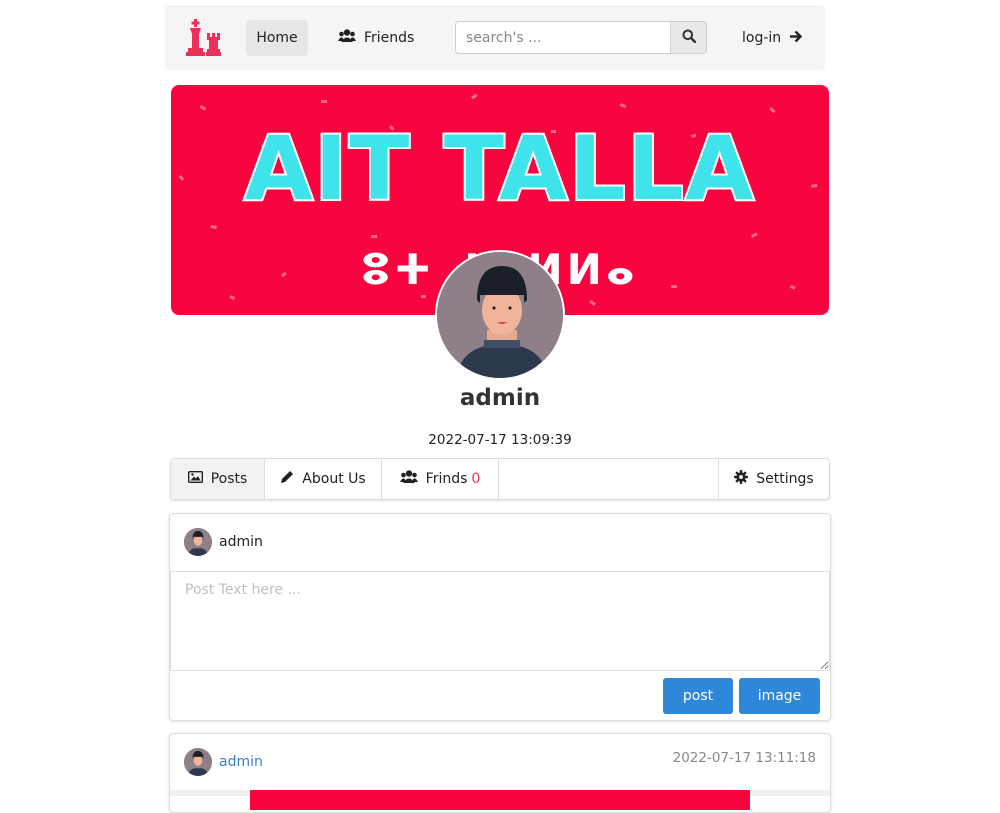 This screenshot has height=813, width=1000. Describe the element at coordinates (446, 479) in the screenshot. I see `tab-friends-label: Frinds` at that location.